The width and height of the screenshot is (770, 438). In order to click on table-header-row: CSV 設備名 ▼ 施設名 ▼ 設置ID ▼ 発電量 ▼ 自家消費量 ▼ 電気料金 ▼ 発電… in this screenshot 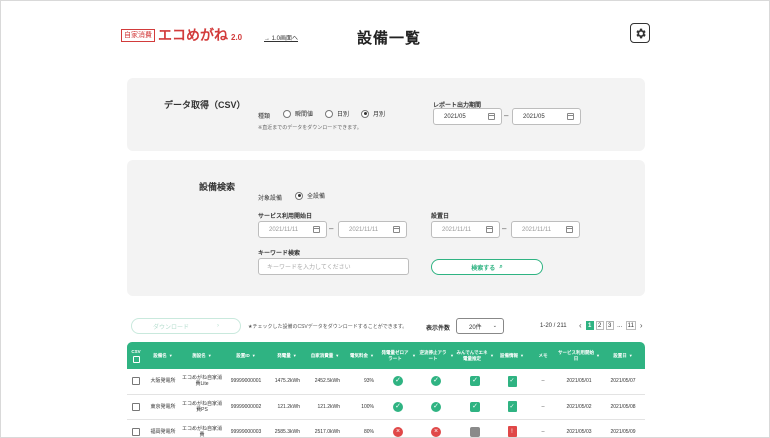, I will do `click(386, 355)`.